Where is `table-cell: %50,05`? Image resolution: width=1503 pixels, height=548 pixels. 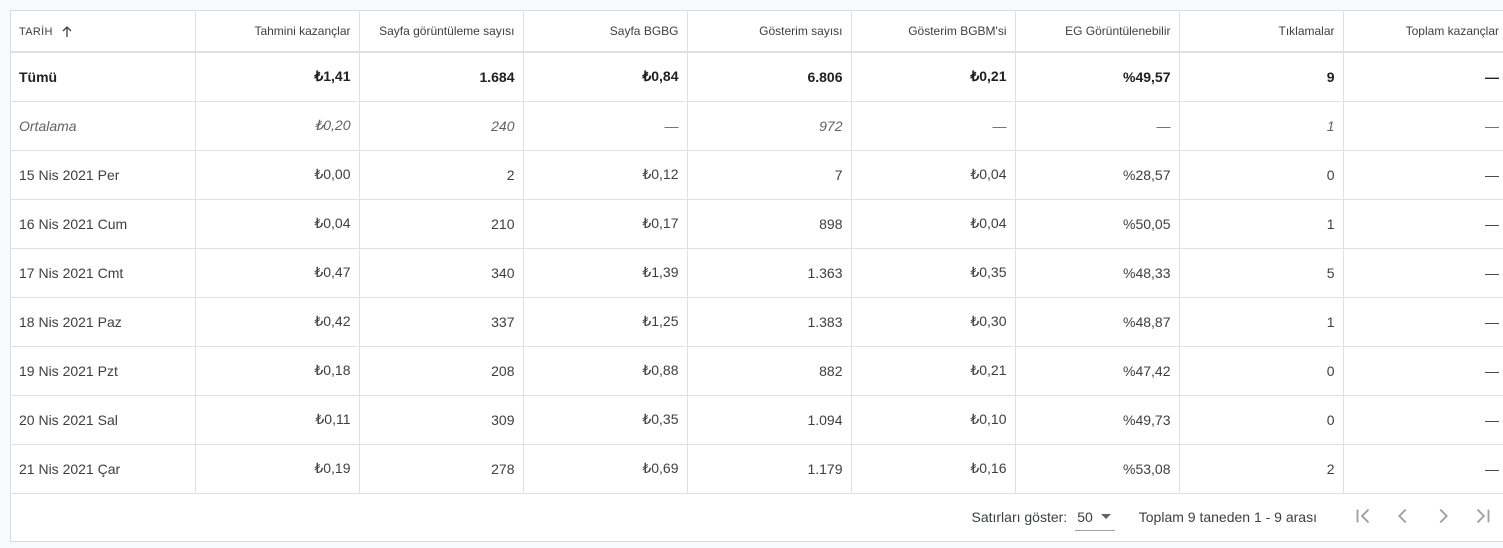
table-cell: %50,05 is located at coordinates (1097, 224).